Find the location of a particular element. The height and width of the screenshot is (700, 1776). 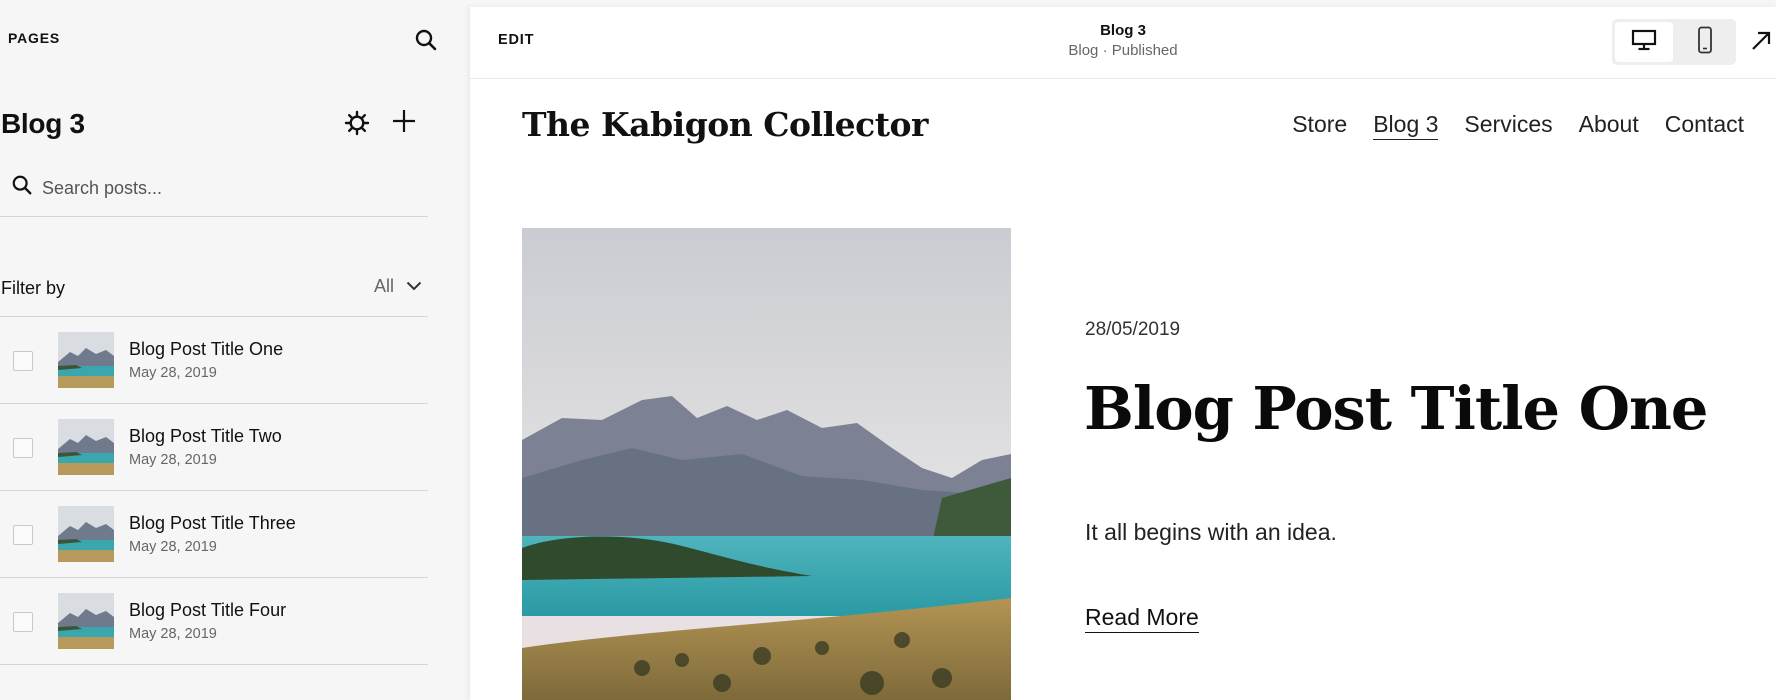

nav-link-services: Services is located at coordinates (1508, 125).